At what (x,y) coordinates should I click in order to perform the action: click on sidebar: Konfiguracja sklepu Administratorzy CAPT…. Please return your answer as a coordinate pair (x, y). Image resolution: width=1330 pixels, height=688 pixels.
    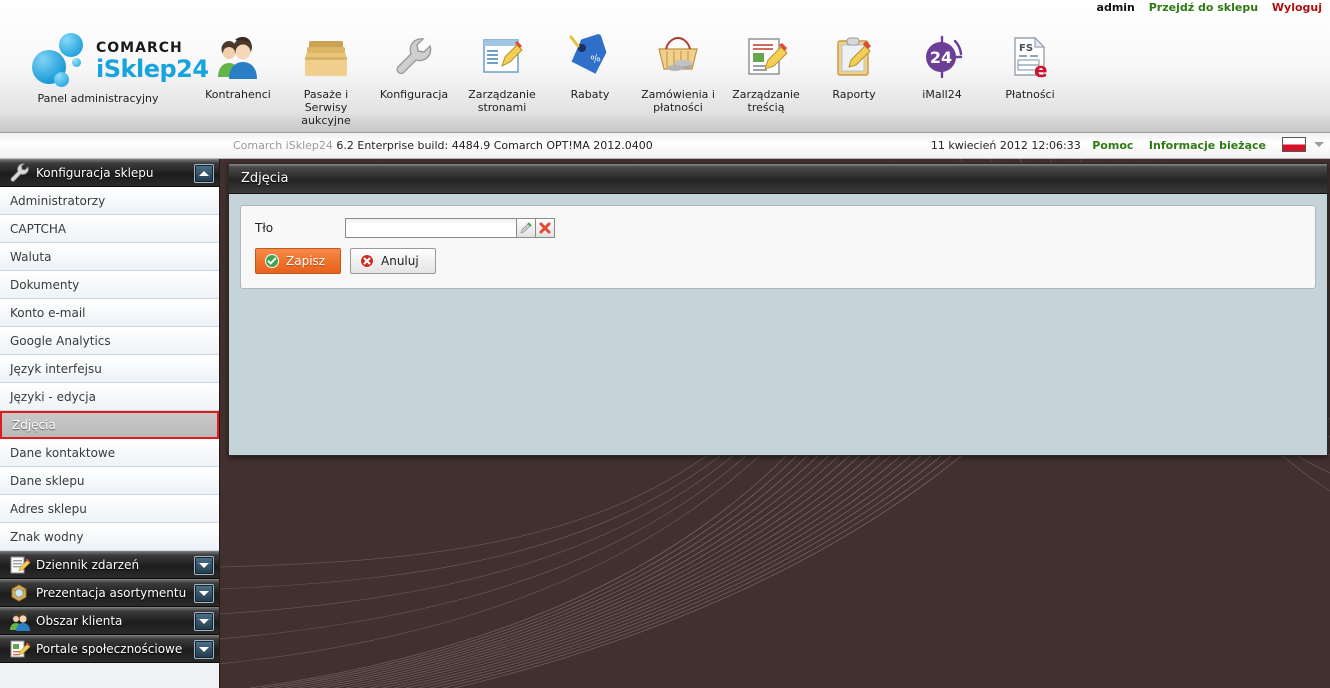
    Looking at the image, I should click on (110, 423).